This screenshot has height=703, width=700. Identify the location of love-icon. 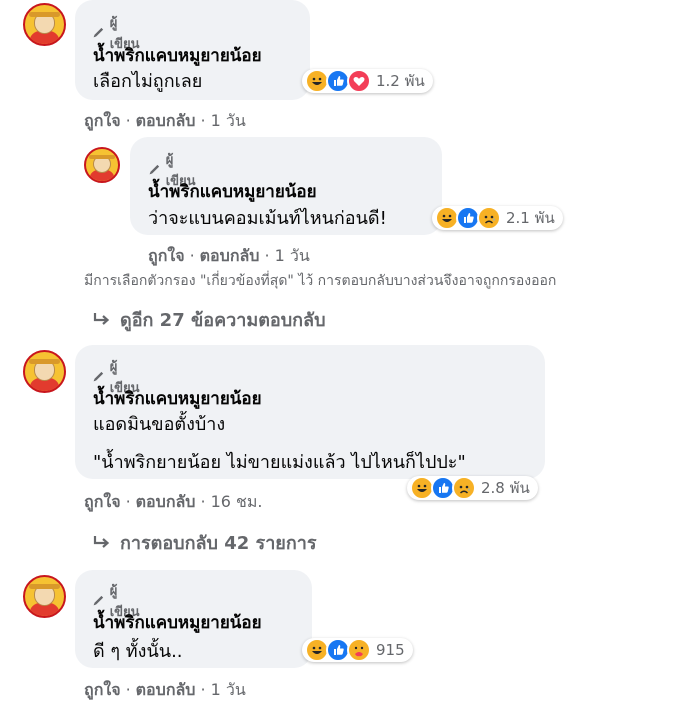
(359, 81).